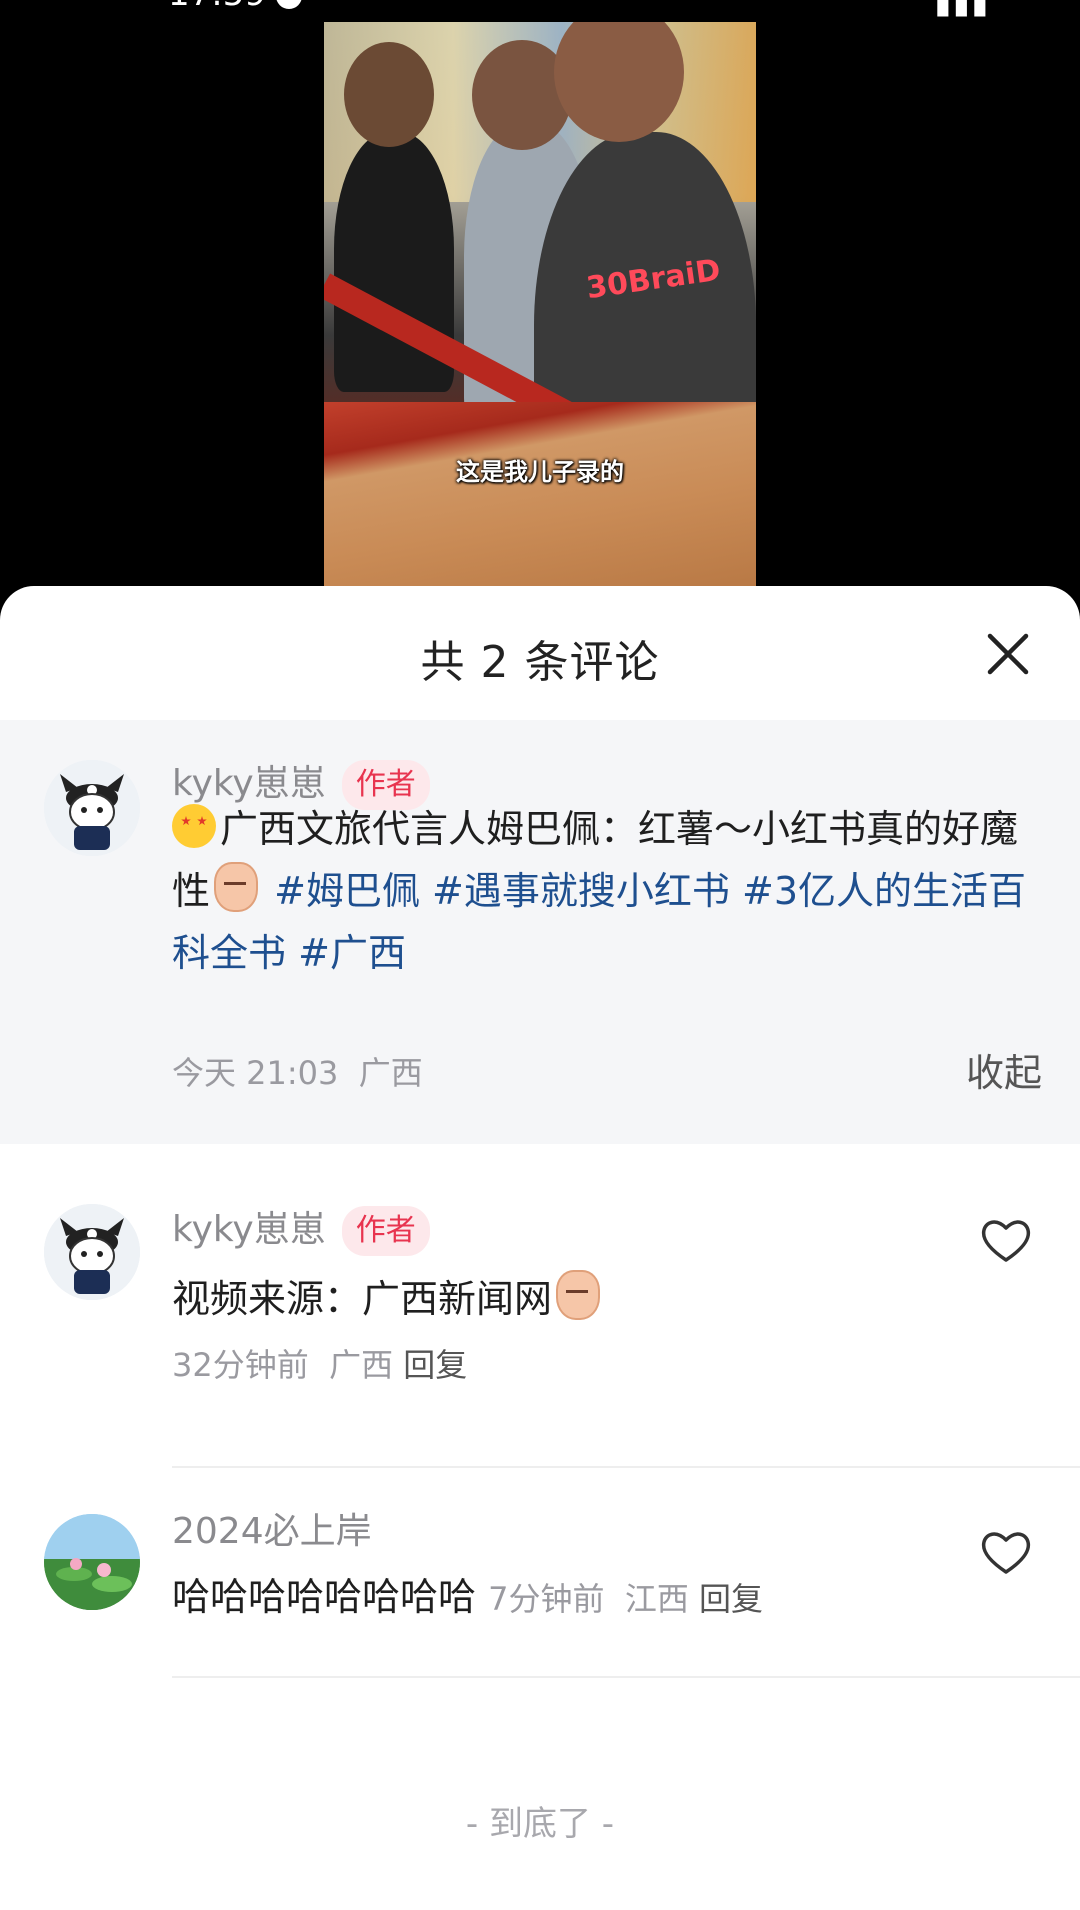  Describe the element at coordinates (235, 7) in the screenshot. I see `status-time: 17:59` at that location.